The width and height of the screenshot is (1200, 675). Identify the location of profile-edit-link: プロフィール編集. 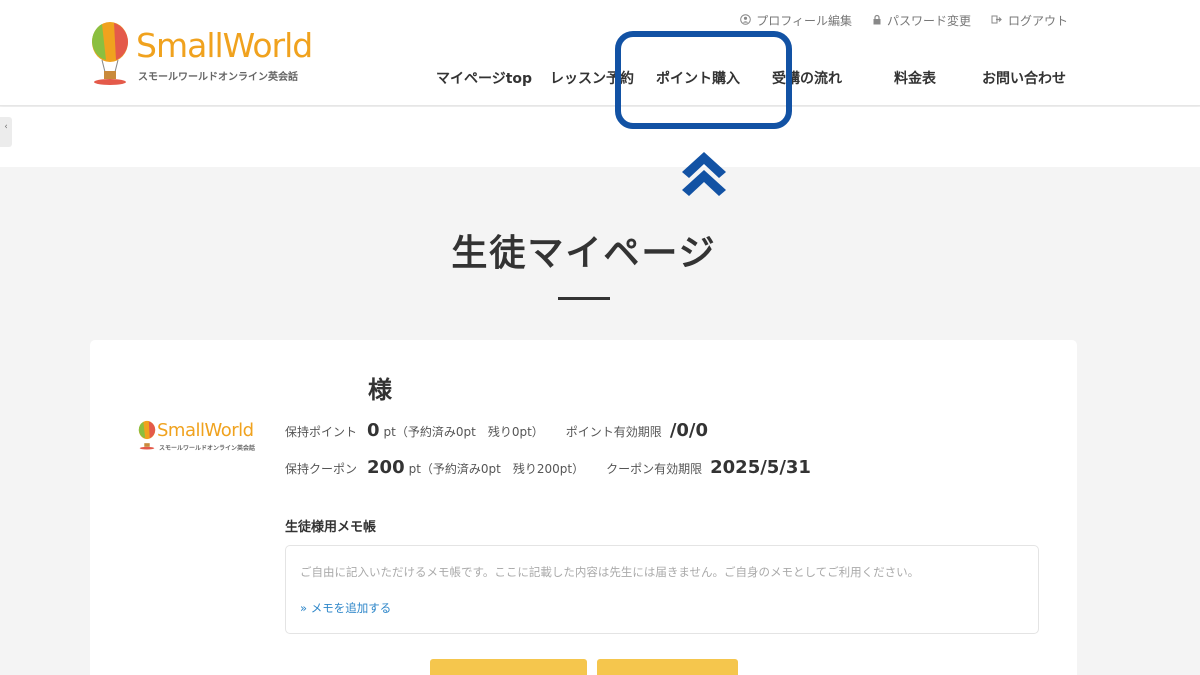
(796, 20).